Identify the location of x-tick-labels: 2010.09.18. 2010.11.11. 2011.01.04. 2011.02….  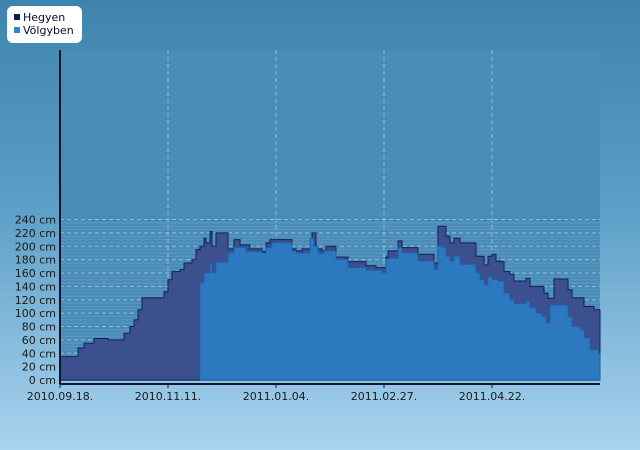
(276, 393).